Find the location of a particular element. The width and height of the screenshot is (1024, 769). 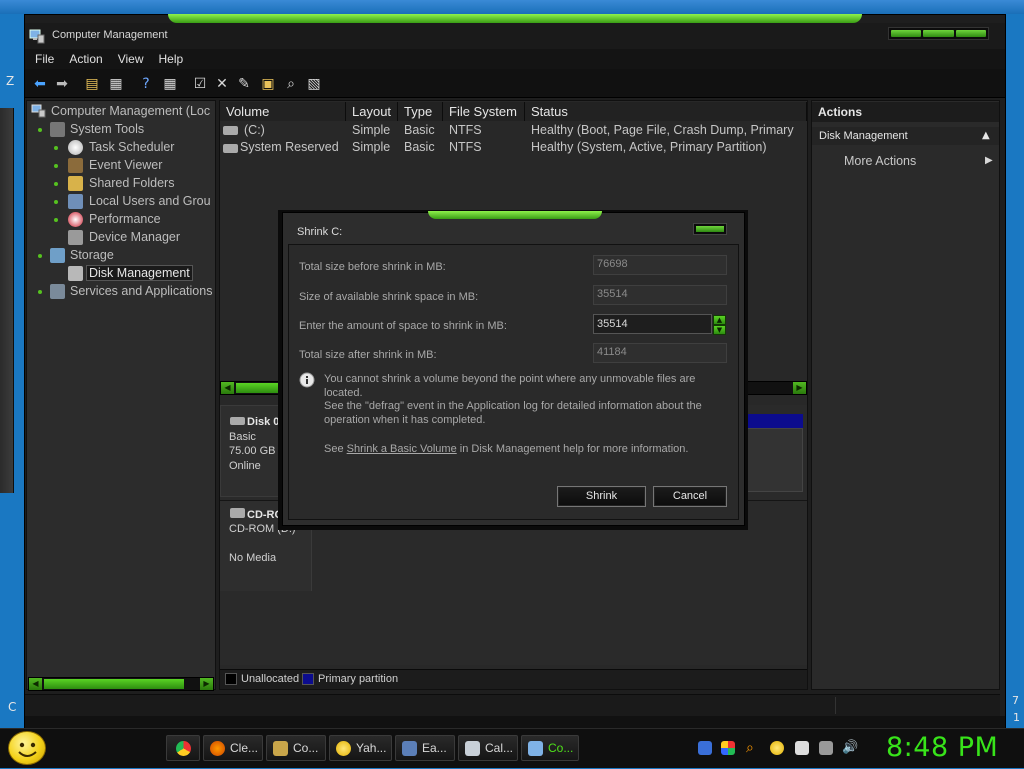

tree-item-local-users-groups: Local Users and Grou is located at coordinates (150, 201).